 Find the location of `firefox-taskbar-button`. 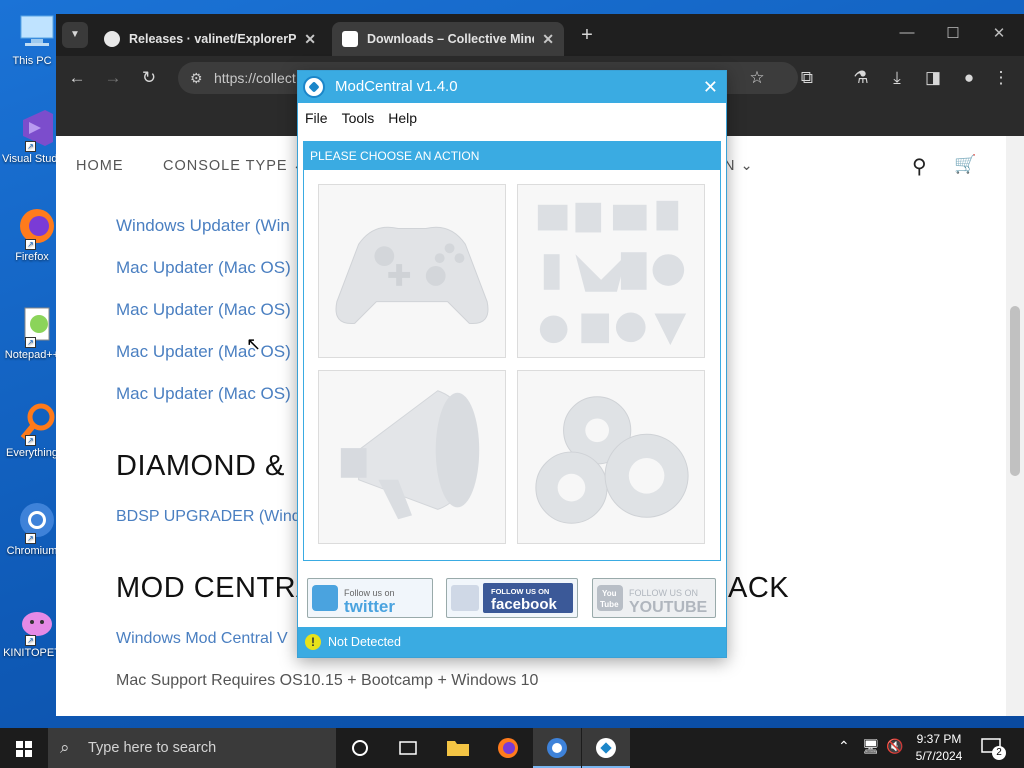

firefox-taskbar-button is located at coordinates (508, 748).